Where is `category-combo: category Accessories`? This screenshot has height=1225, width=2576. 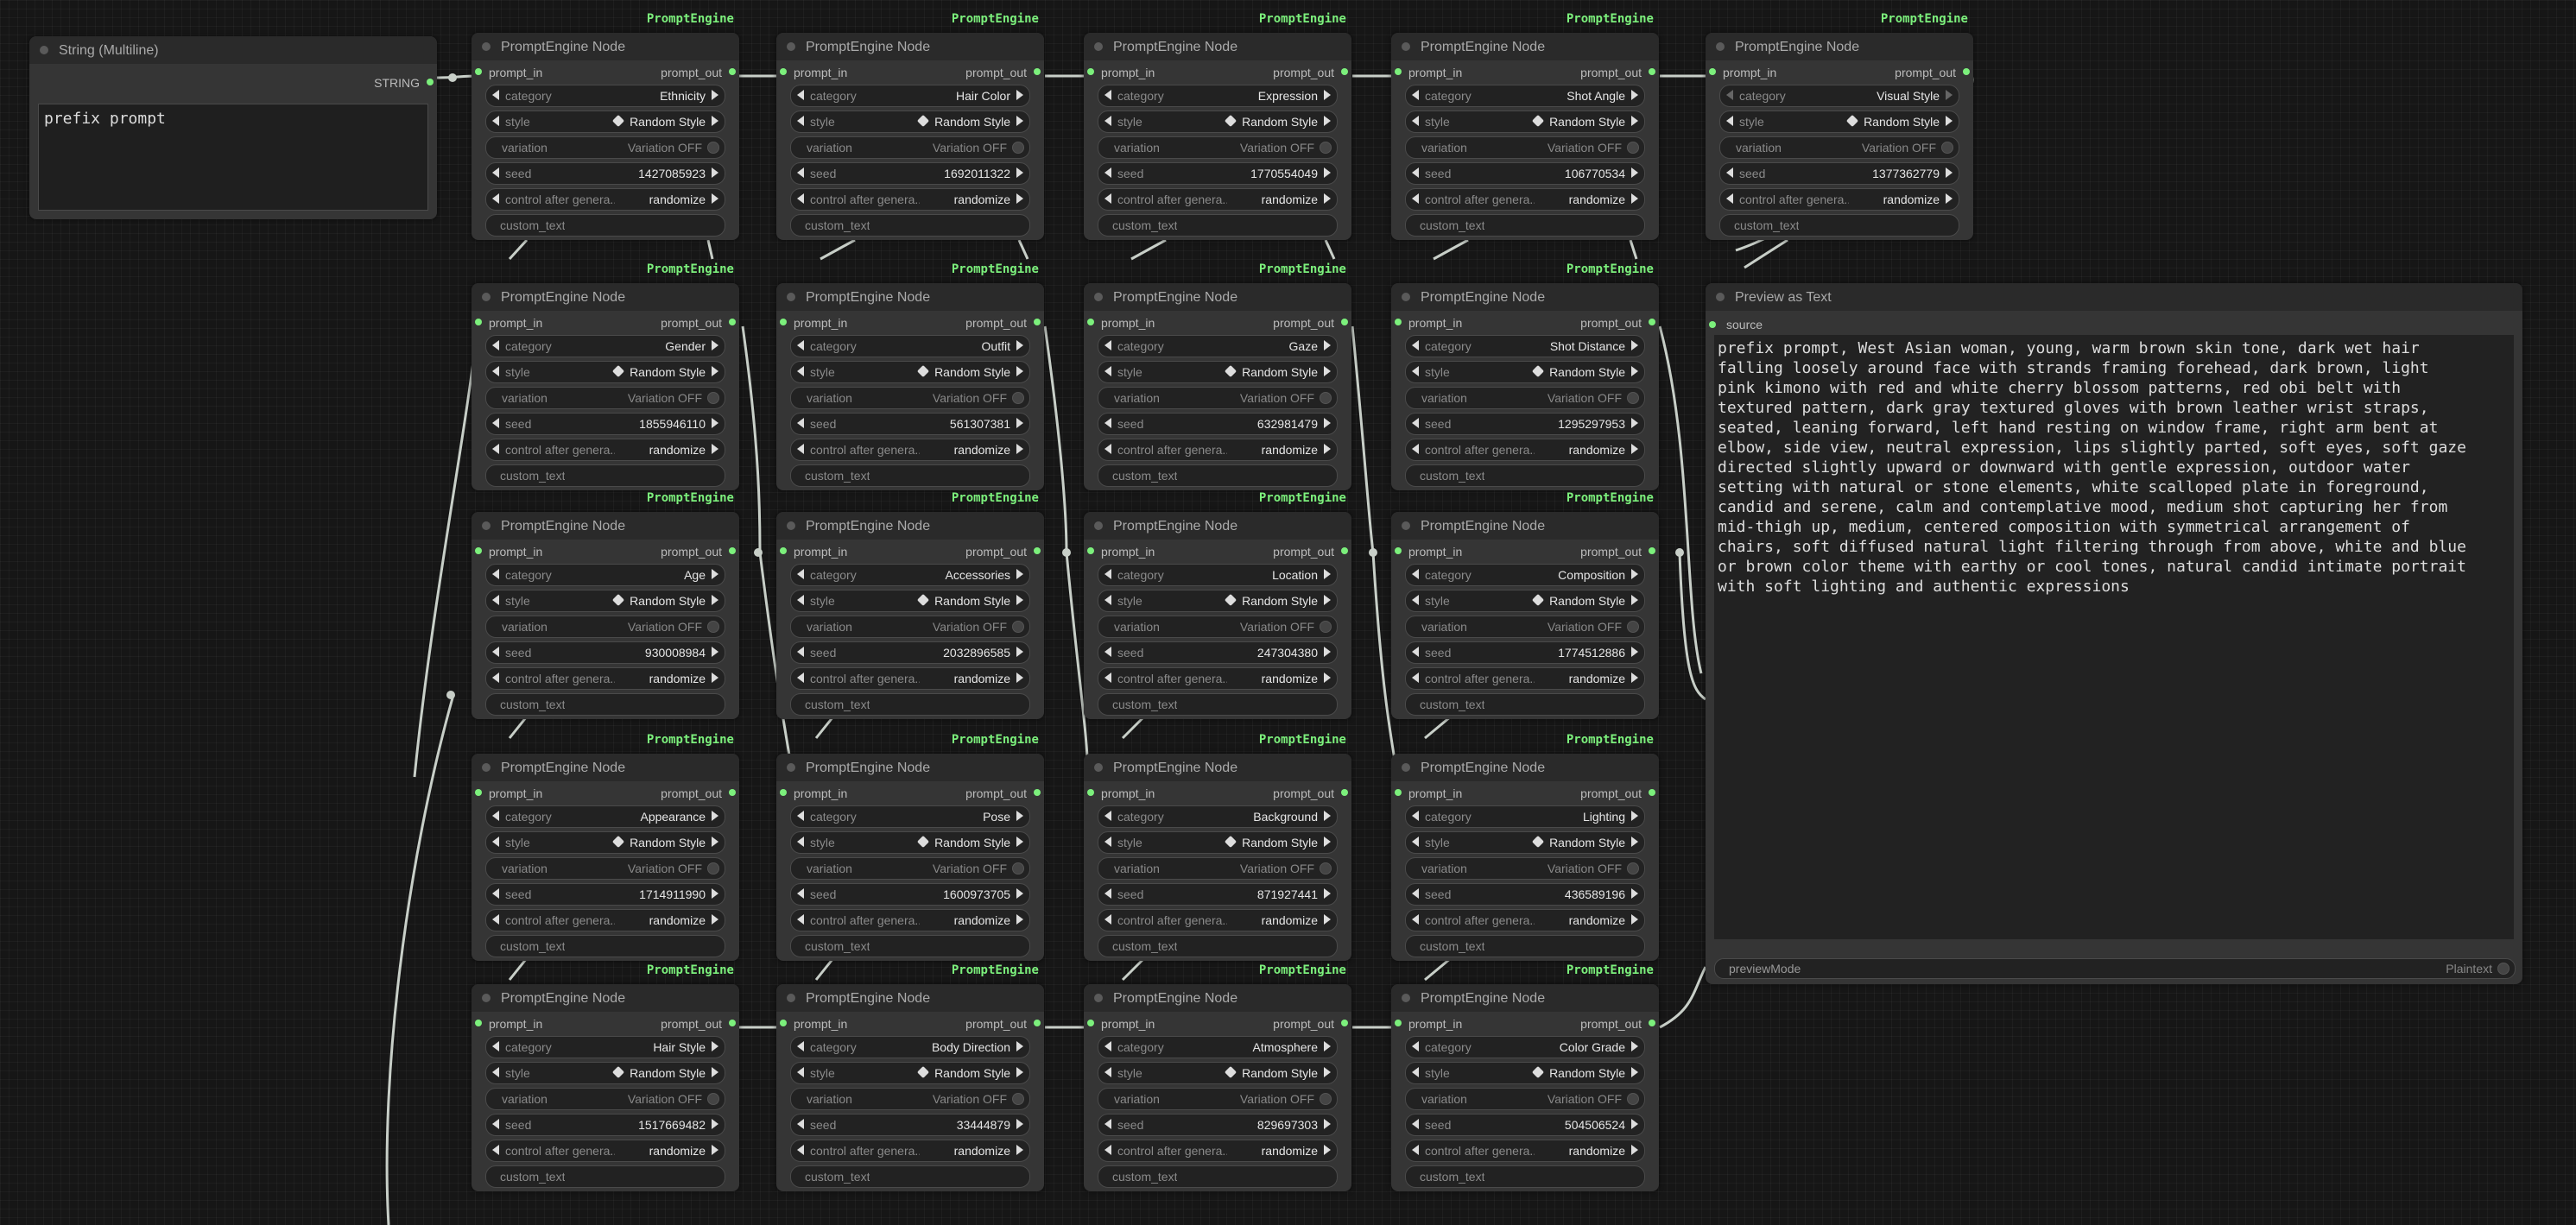
category-combo: category Accessories is located at coordinates (910, 575).